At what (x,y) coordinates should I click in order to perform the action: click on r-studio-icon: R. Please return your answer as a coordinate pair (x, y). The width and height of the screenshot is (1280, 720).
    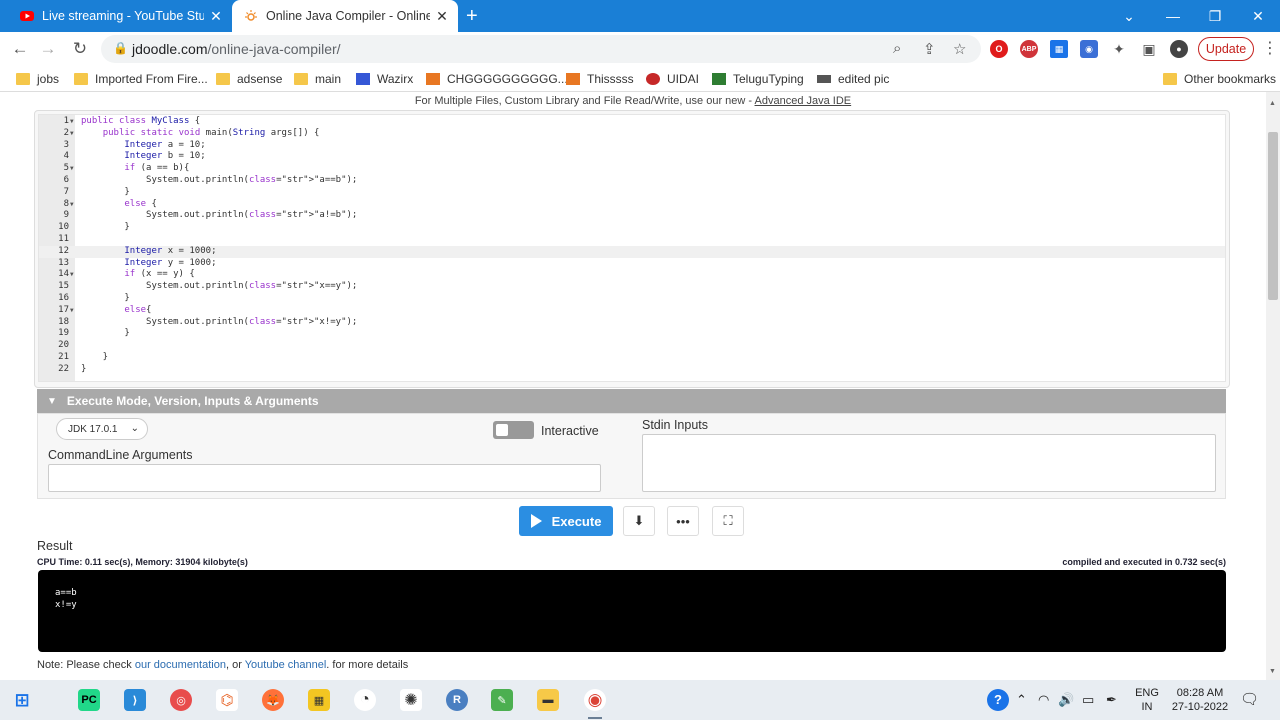
    Looking at the image, I should click on (457, 700).